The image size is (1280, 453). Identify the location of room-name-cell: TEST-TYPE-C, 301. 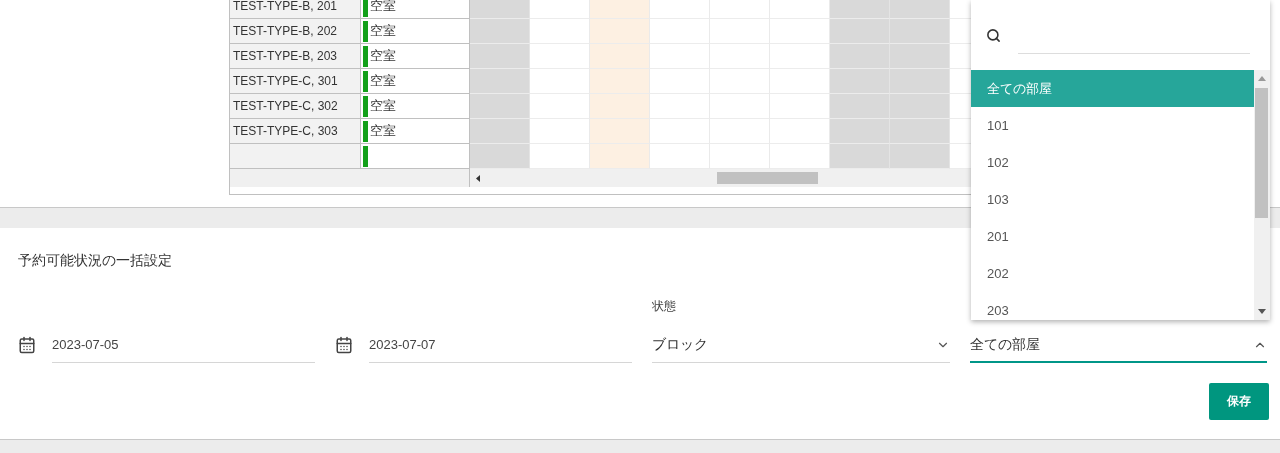
(295, 81).